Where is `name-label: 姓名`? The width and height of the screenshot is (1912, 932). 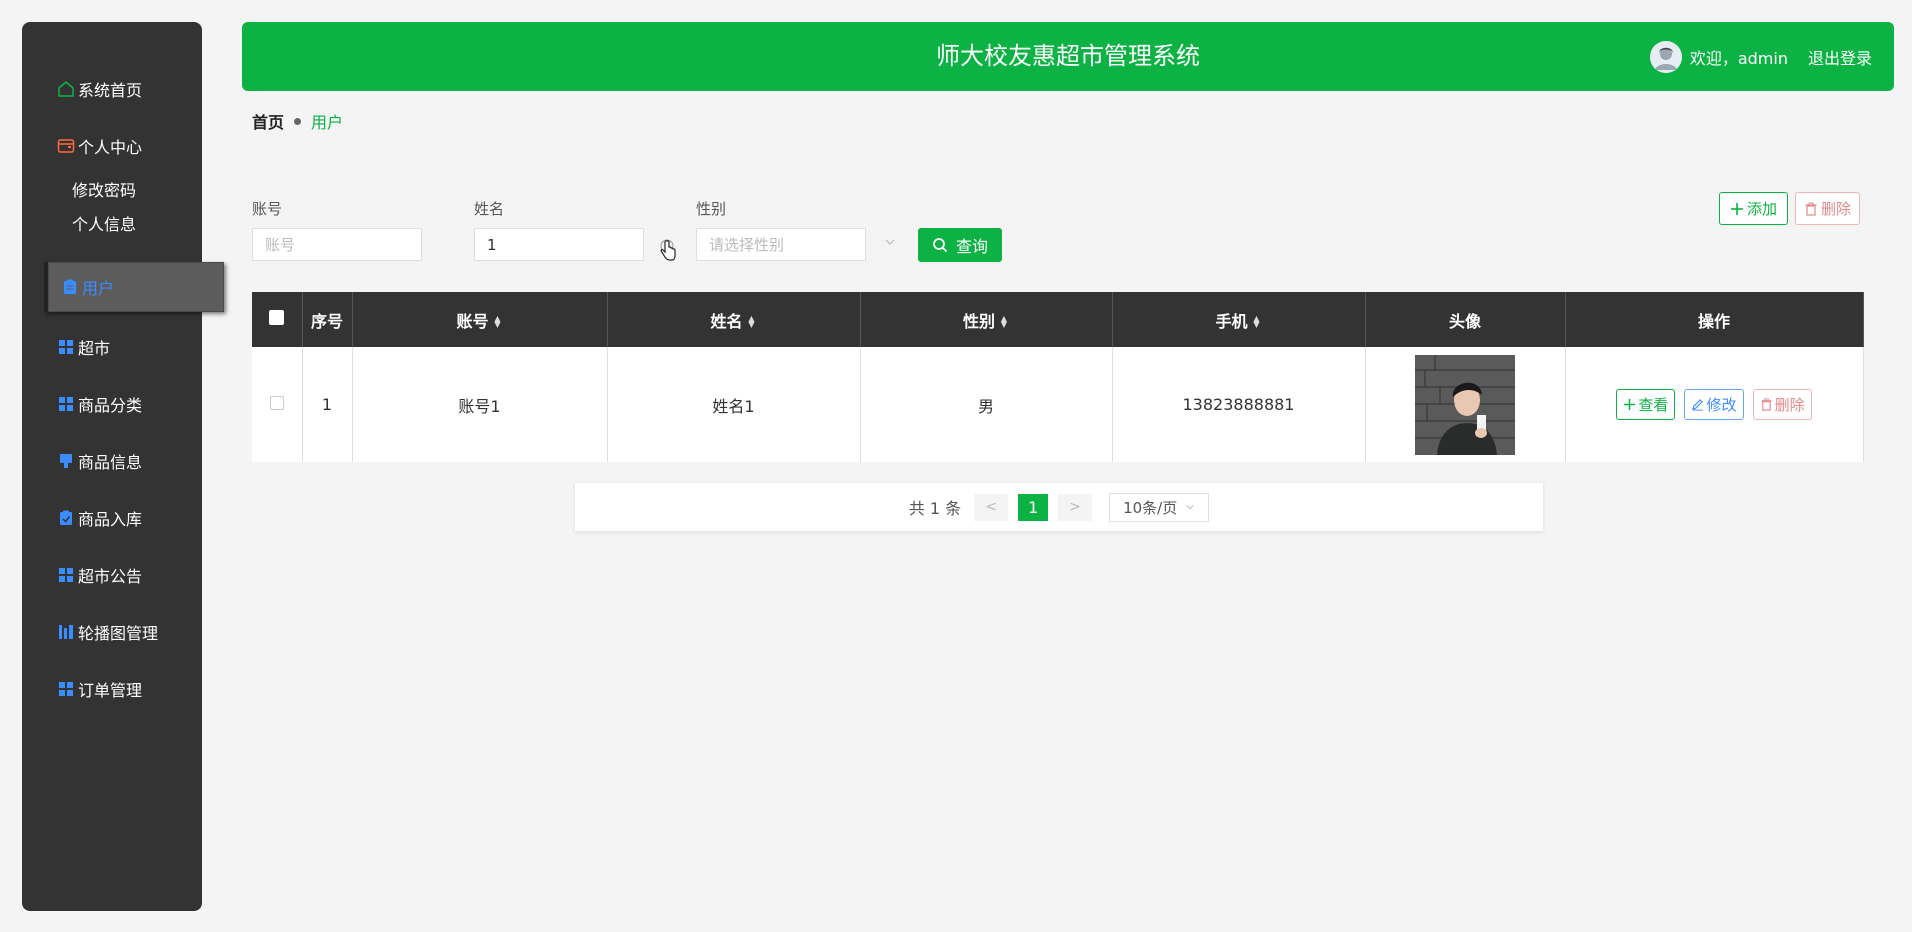
name-label: 姓名 is located at coordinates (489, 209).